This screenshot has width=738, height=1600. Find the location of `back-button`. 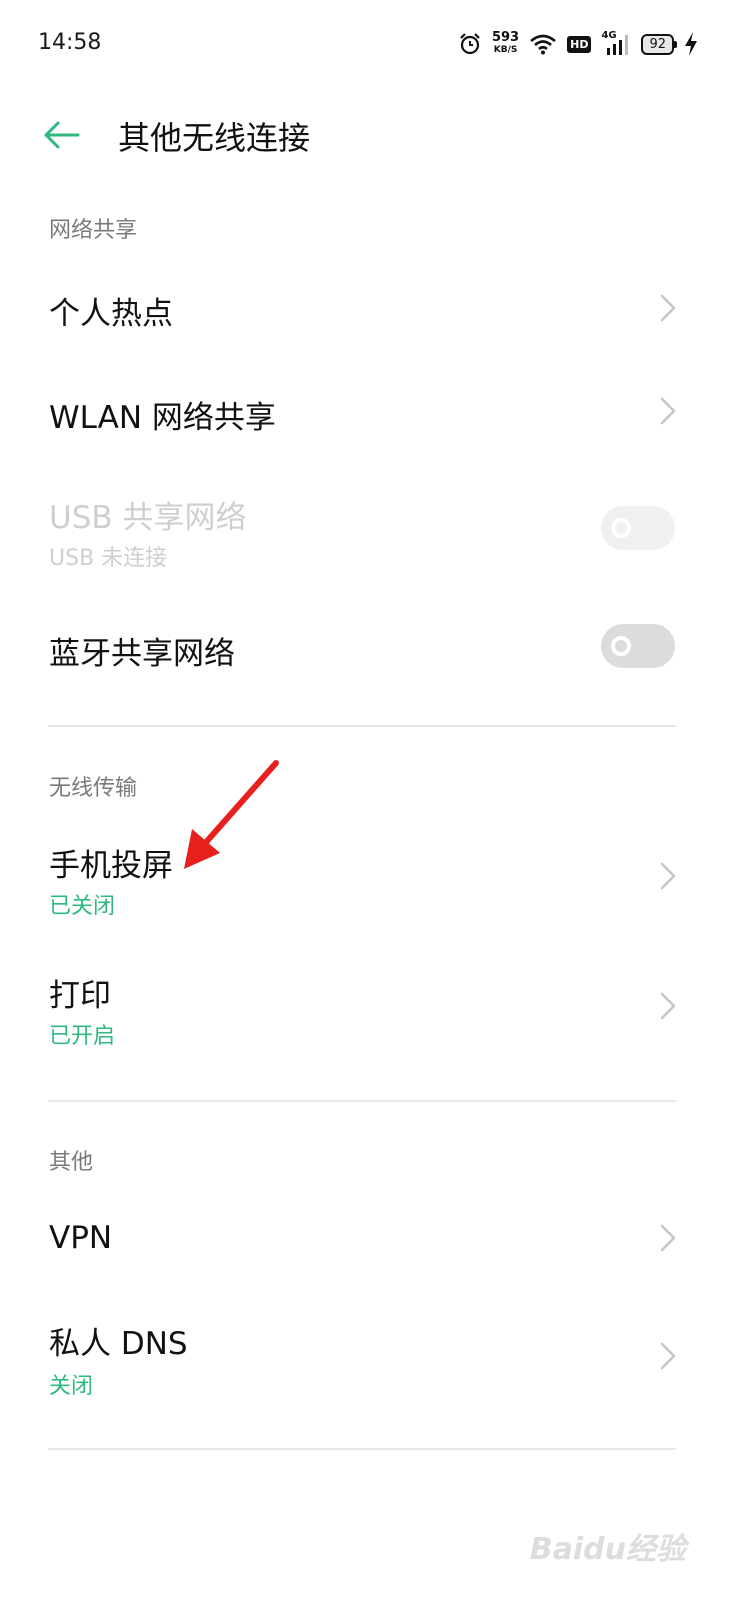

back-button is located at coordinates (61, 135).